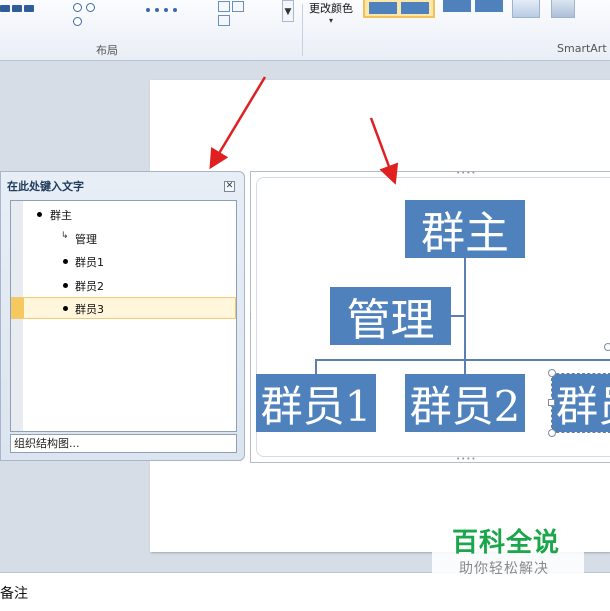  I want to click on list-item-label: 管理, so click(86, 239).